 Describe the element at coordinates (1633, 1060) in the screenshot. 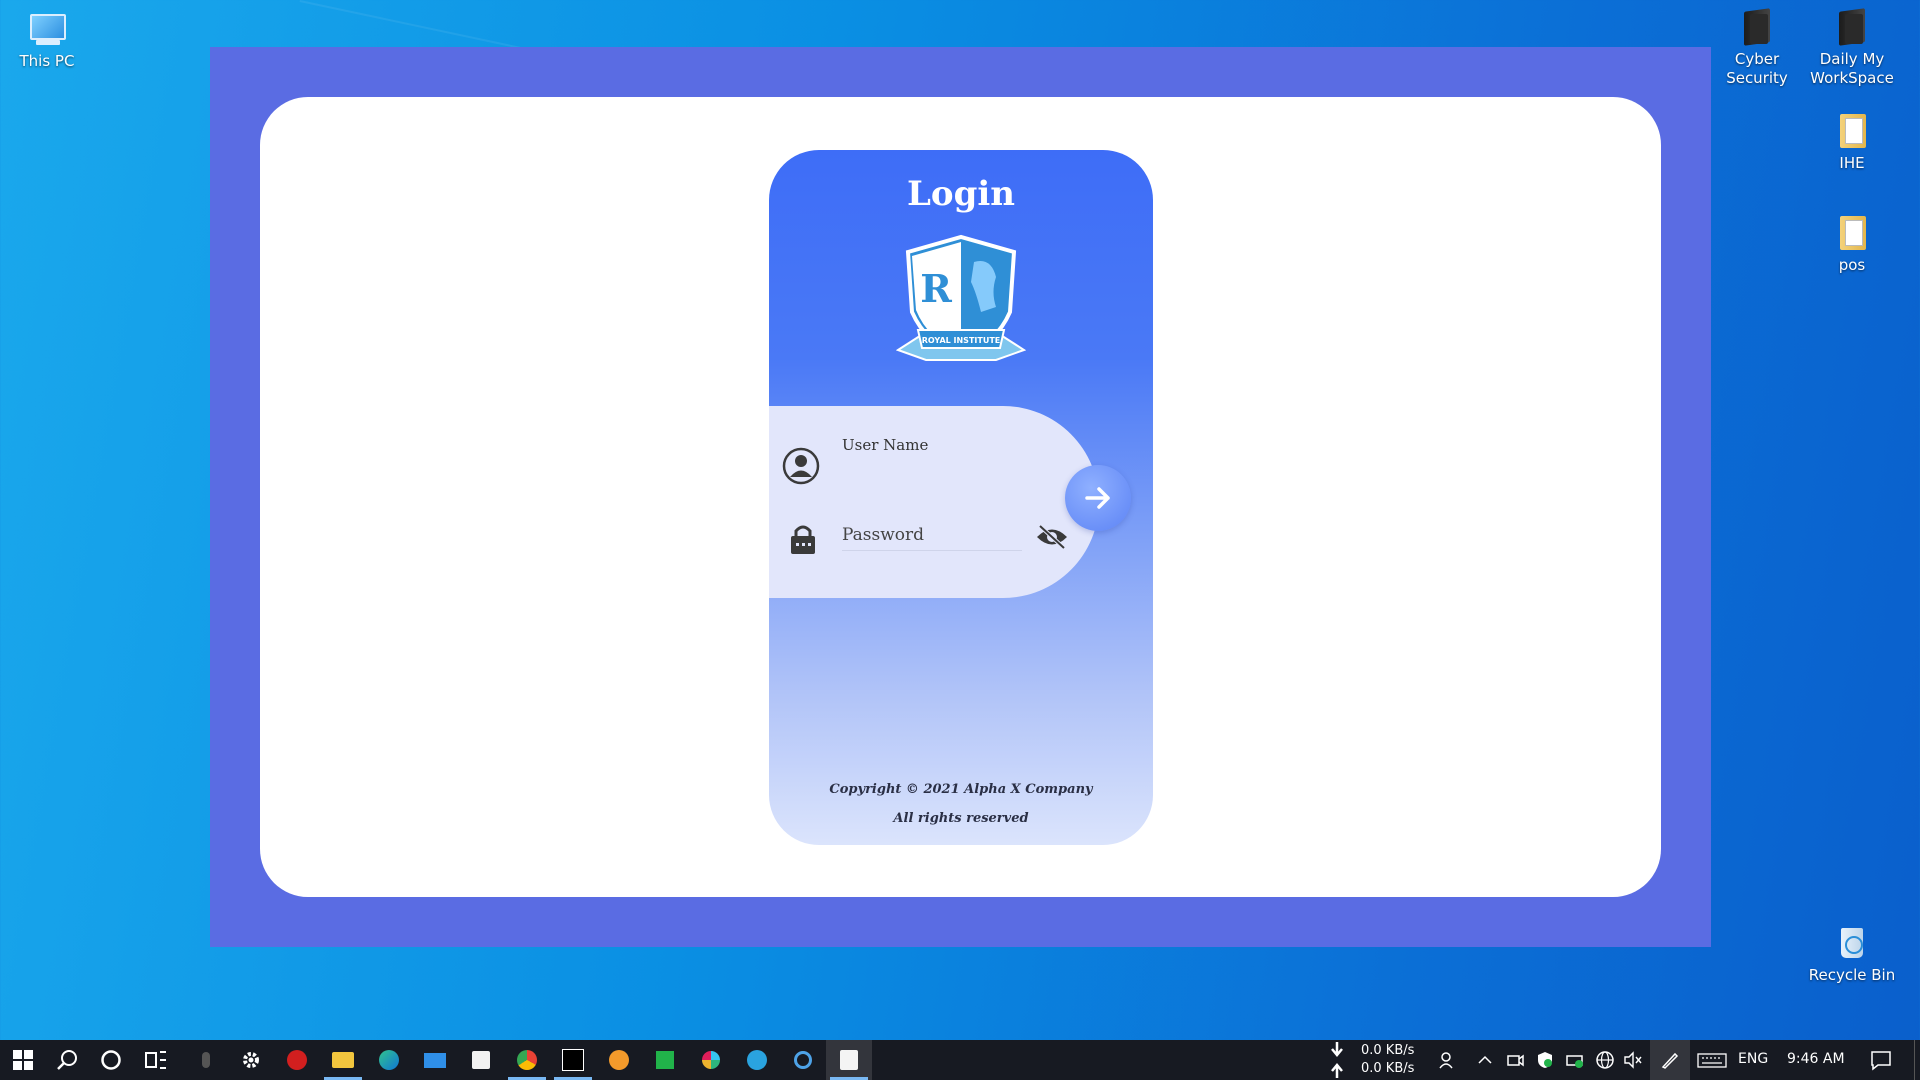

I see `volume-muted-icon` at that location.